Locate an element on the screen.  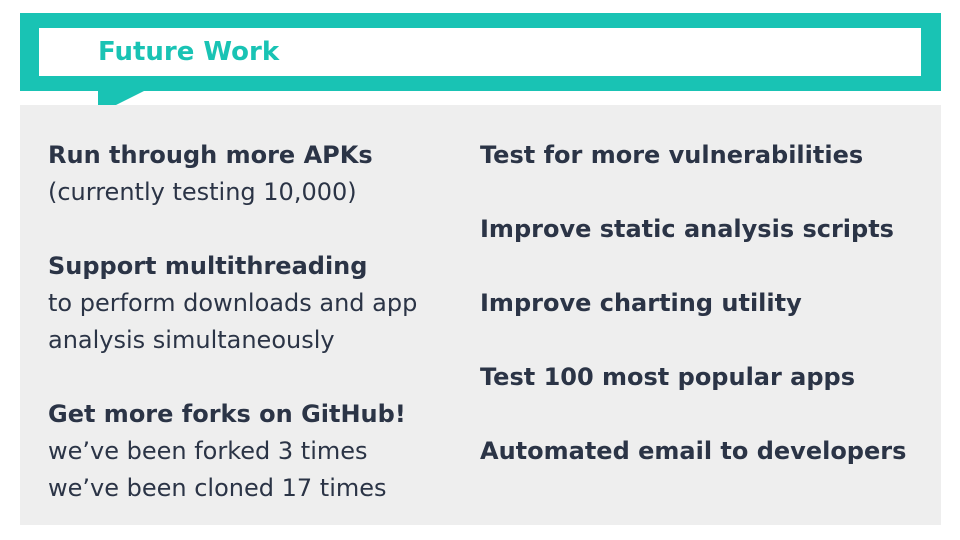
future-item-heading: Improve charting utility is located at coordinates (641, 303).